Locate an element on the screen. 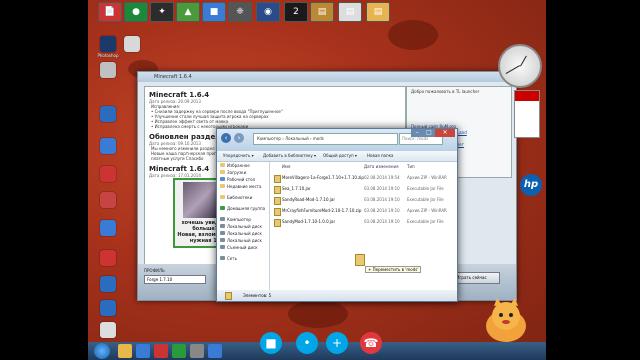 This screenshot has width=640, height=360. address-bar: Компьютер › Локальный › mods is located at coordinates (325, 139).